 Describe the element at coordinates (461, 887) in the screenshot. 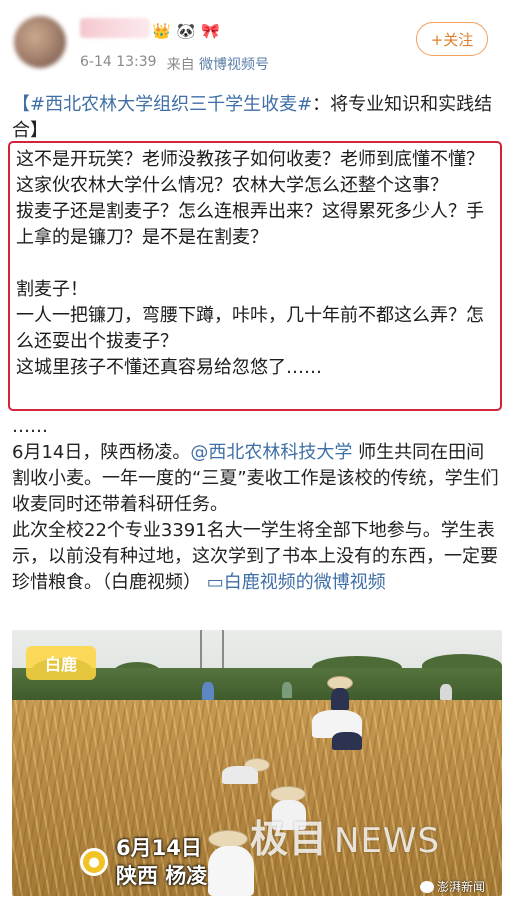

I see `credit-text: 澎湃新闻` at that location.